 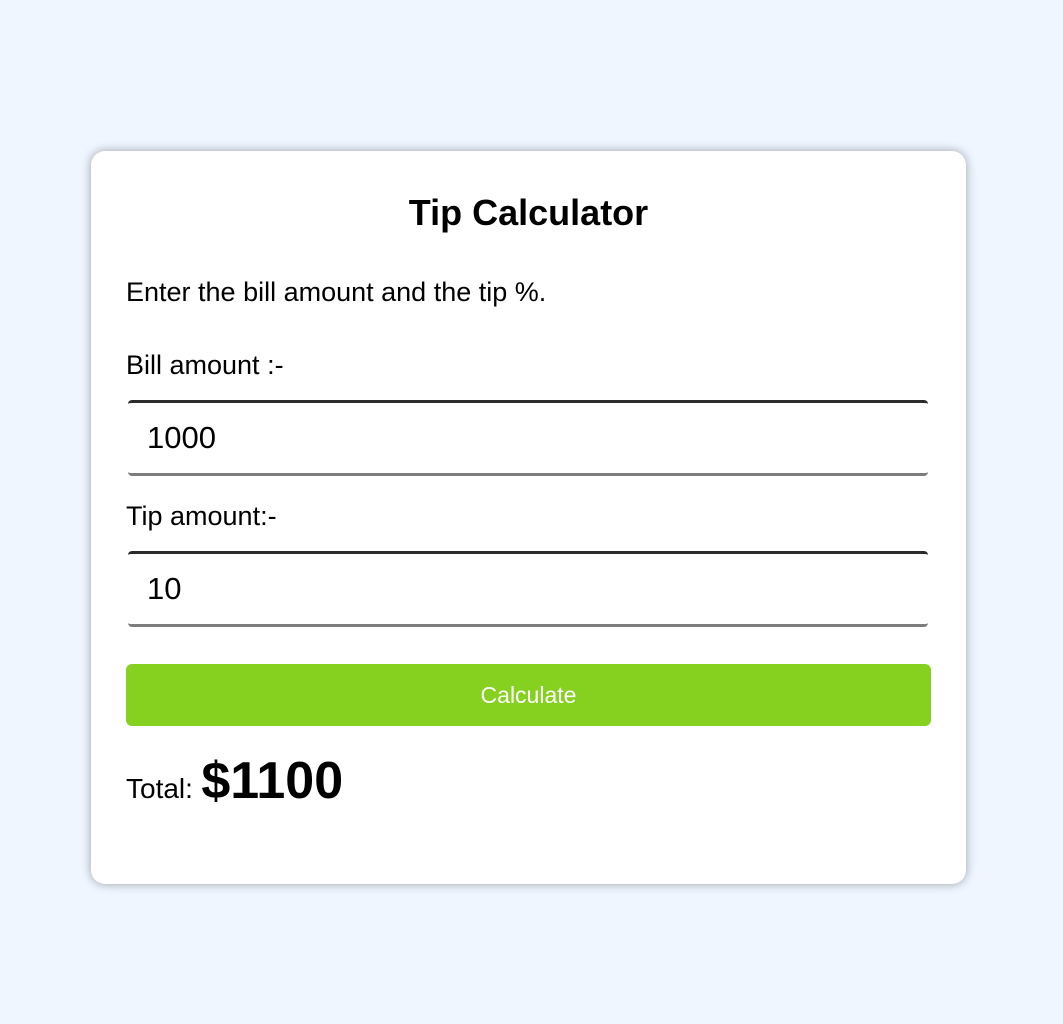 I want to click on calculate-button: Calculate, so click(x=528, y=695).